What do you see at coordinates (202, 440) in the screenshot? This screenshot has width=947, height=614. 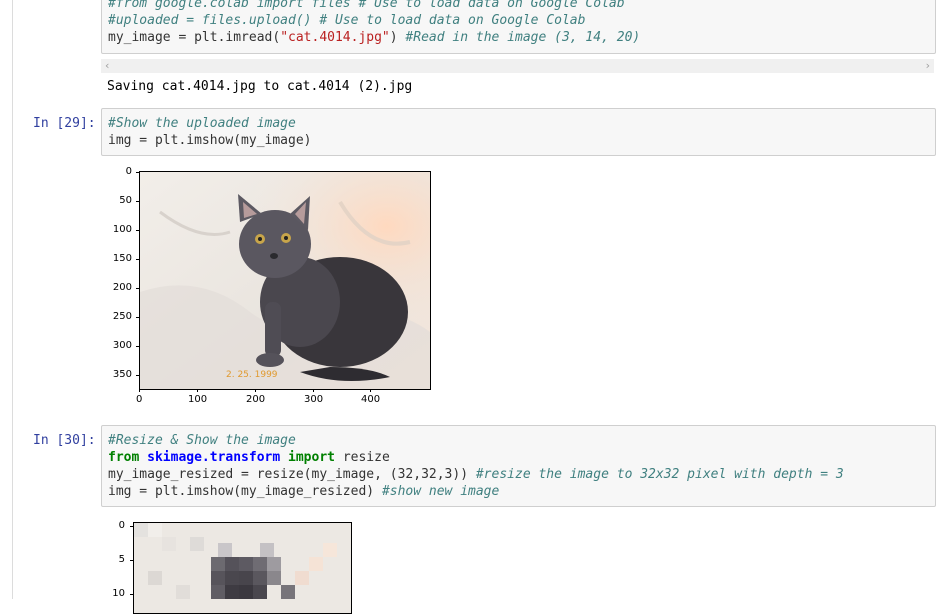 I see `code-line-comment: #Resize & Show the image` at bounding box center [202, 440].